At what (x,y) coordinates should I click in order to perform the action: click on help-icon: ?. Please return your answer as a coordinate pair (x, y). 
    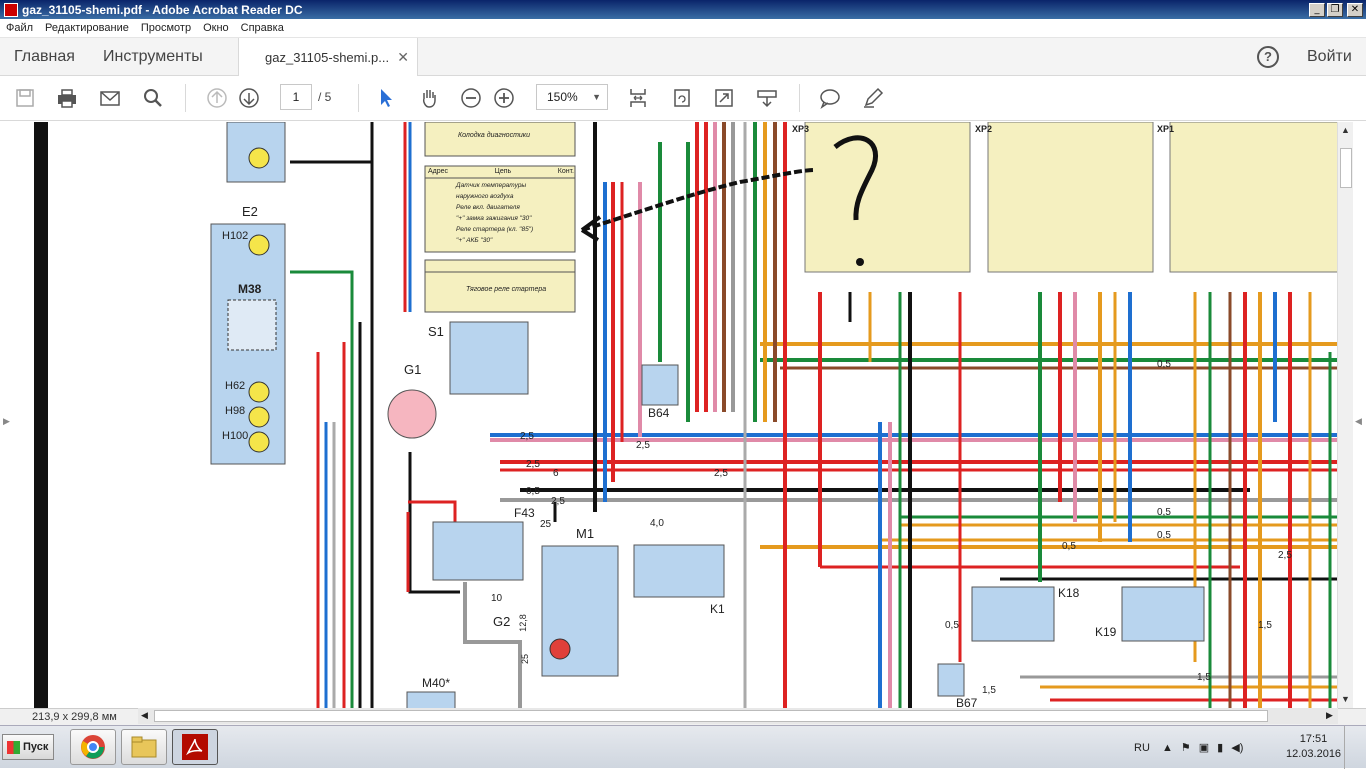
    Looking at the image, I should click on (1268, 57).